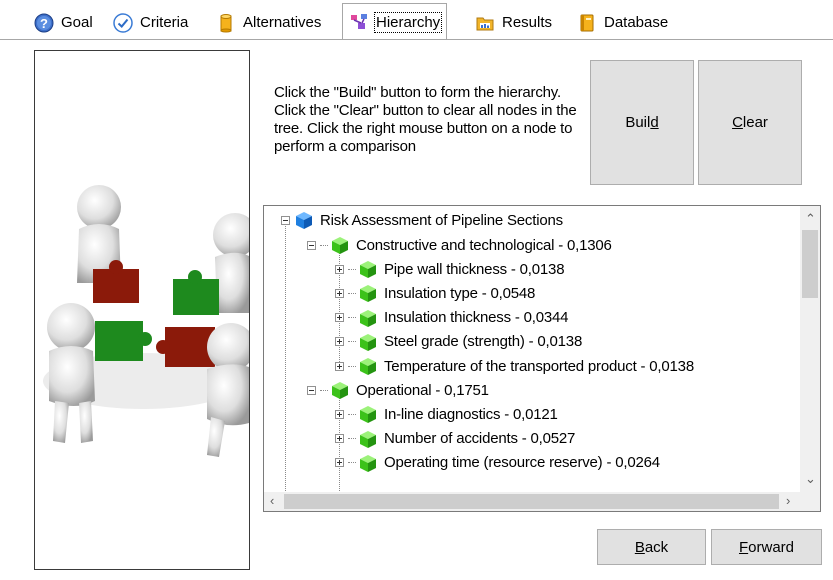 The width and height of the screenshot is (833, 580). I want to click on forward-button-label: Forward, so click(766, 547).